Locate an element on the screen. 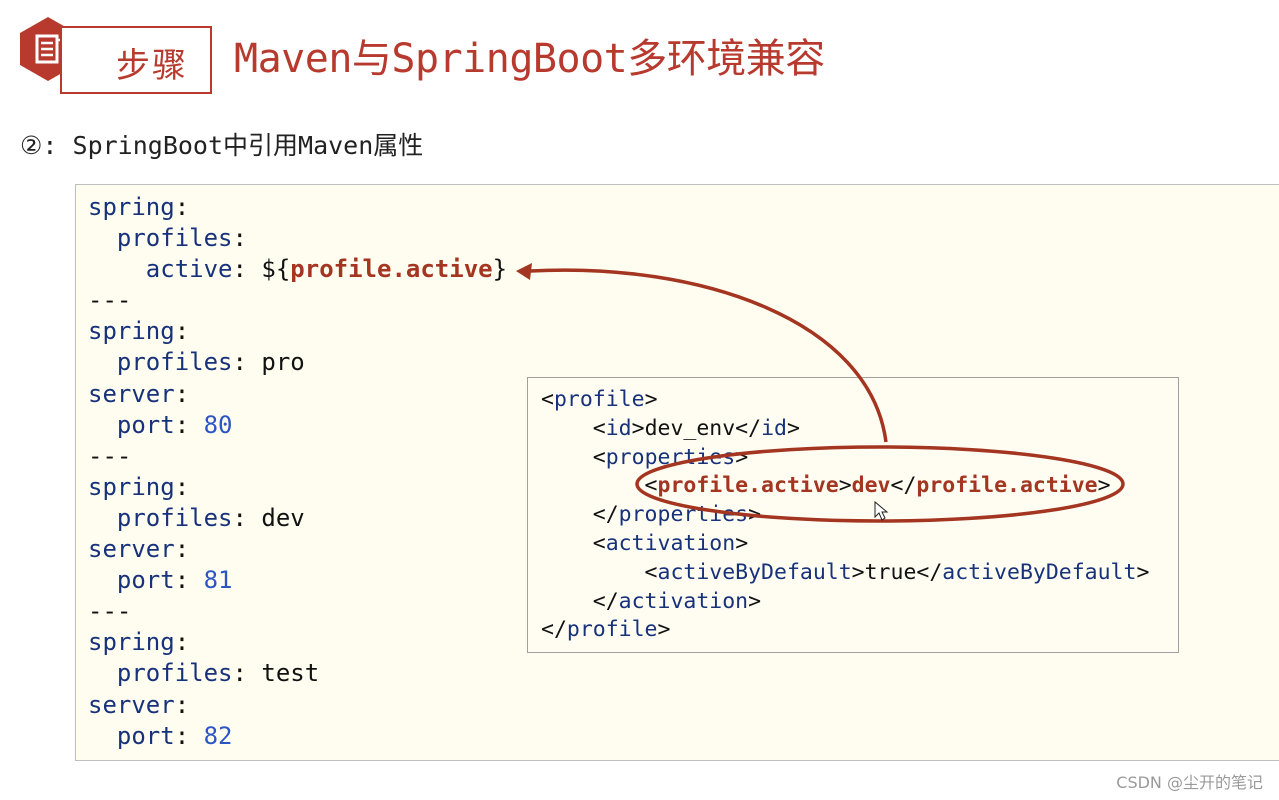  step-label: 步骤 is located at coordinates (152, 66).